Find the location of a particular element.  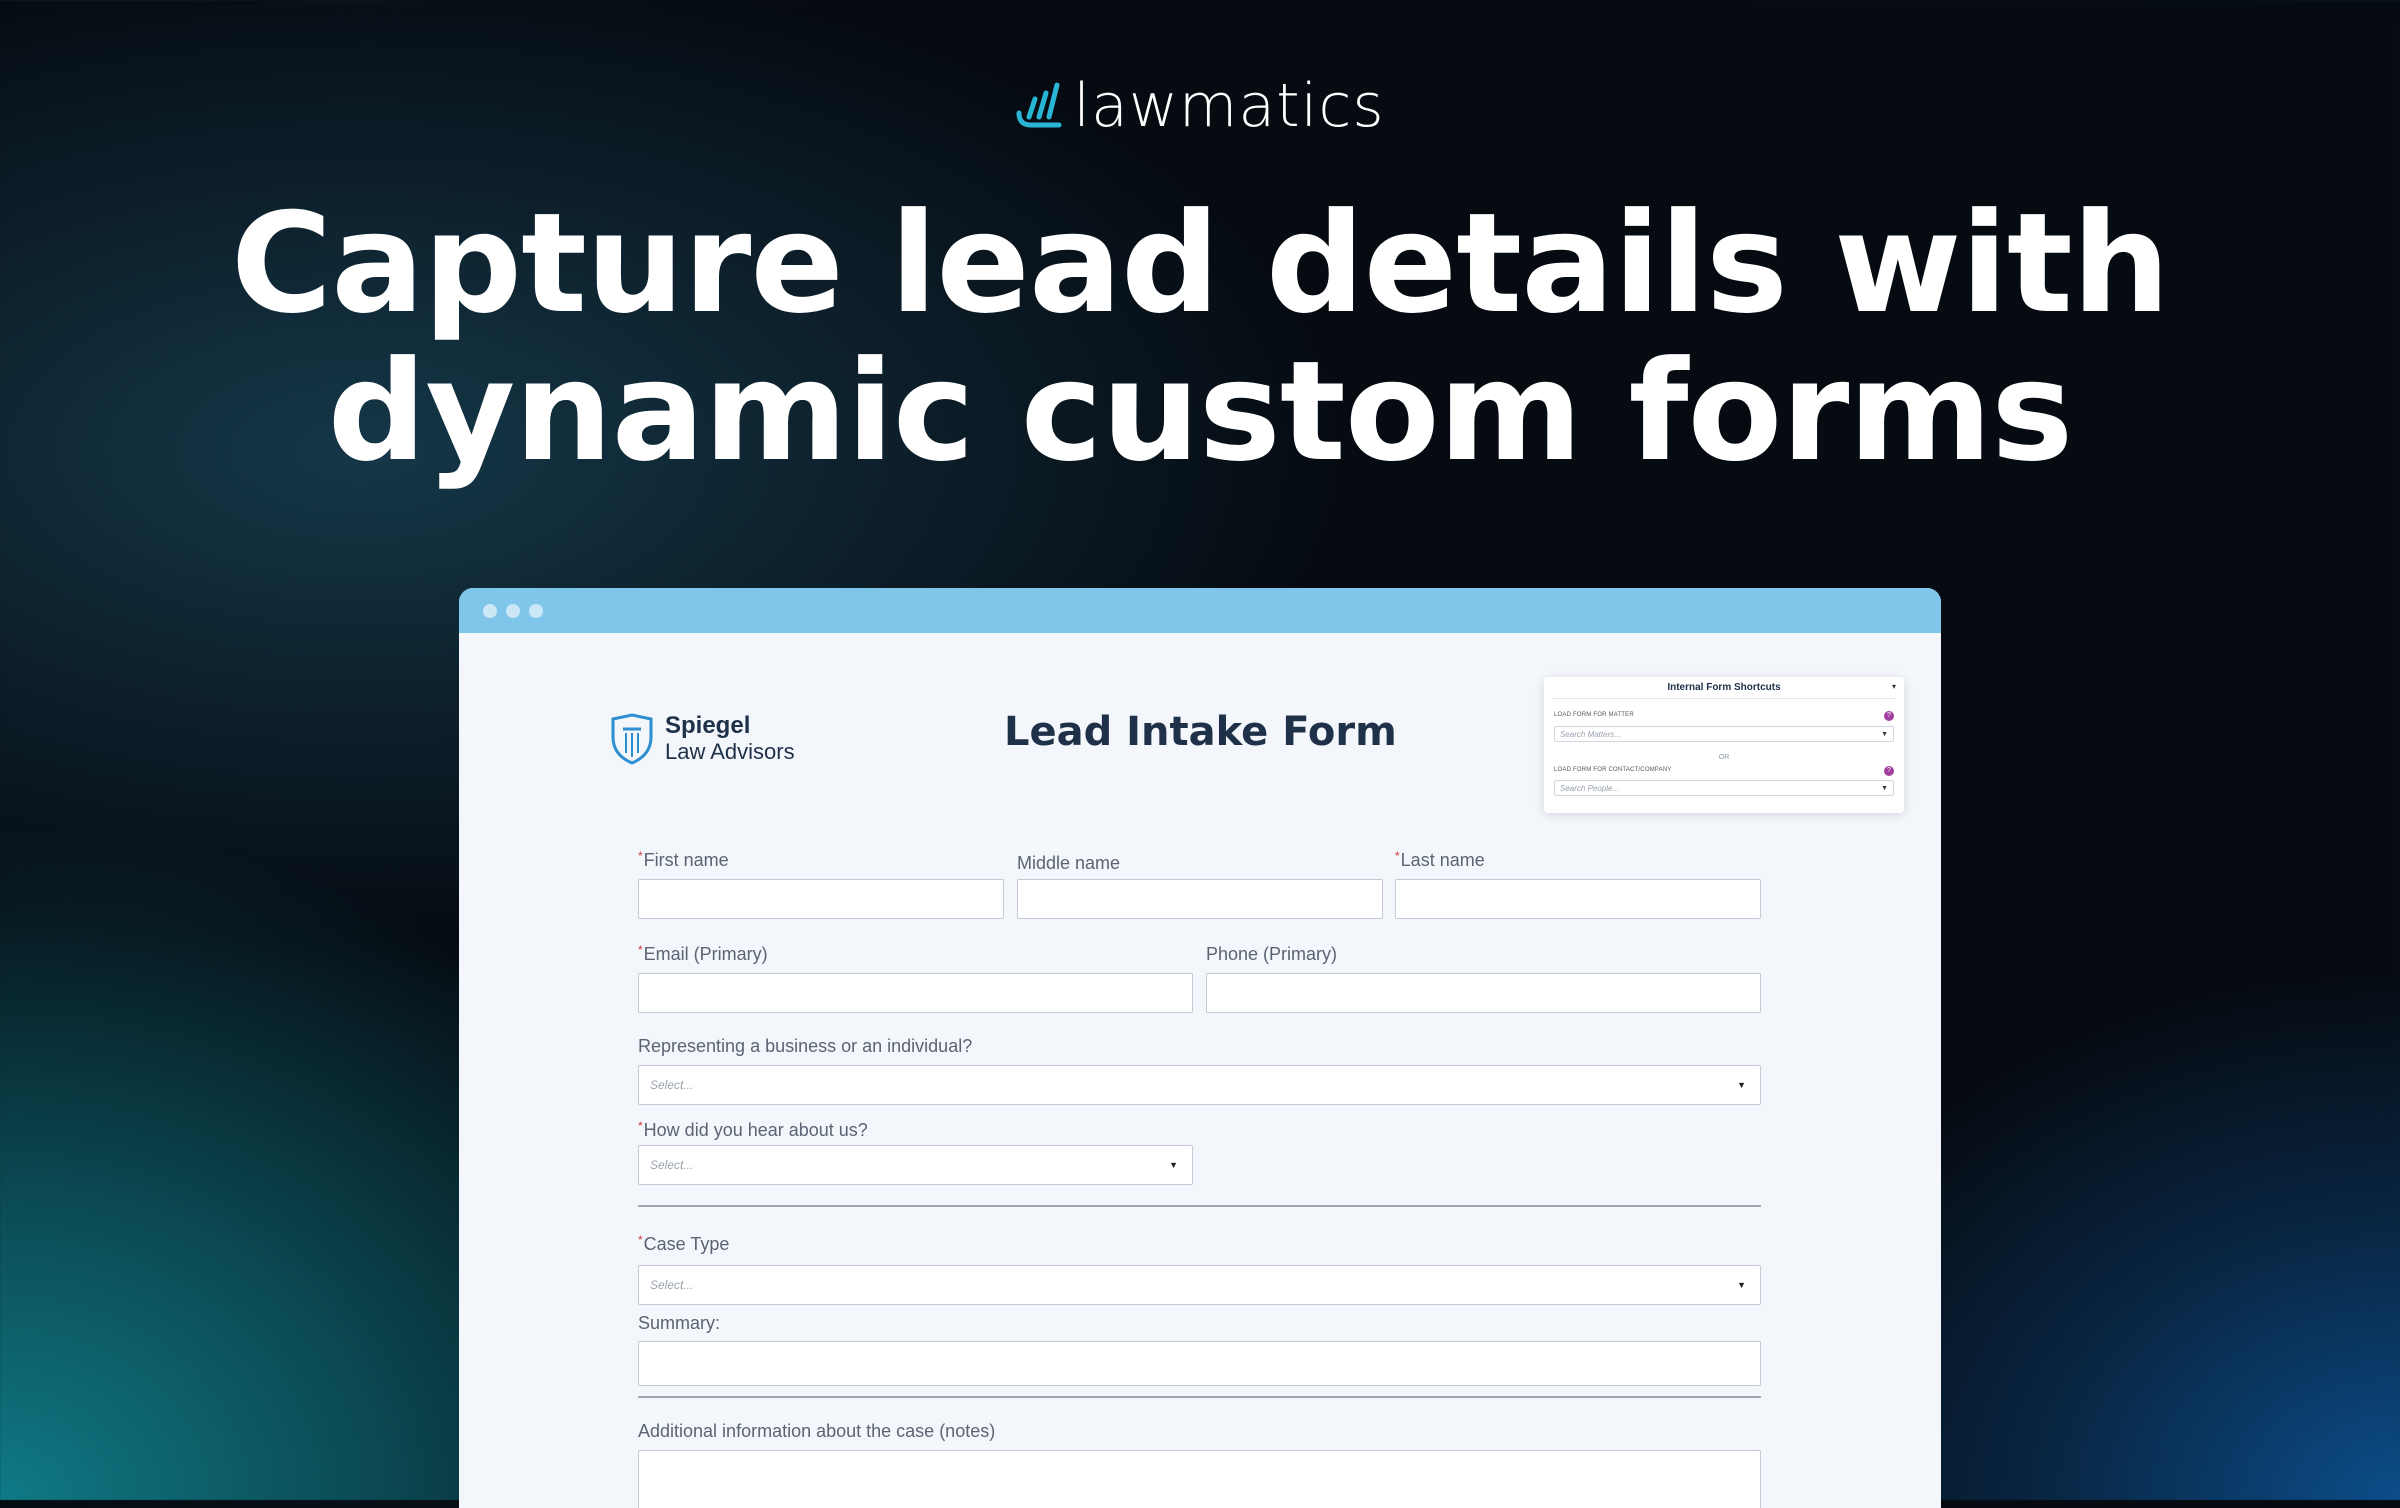

firm-logo: Spiegel Law Advisors is located at coordinates (702, 739).